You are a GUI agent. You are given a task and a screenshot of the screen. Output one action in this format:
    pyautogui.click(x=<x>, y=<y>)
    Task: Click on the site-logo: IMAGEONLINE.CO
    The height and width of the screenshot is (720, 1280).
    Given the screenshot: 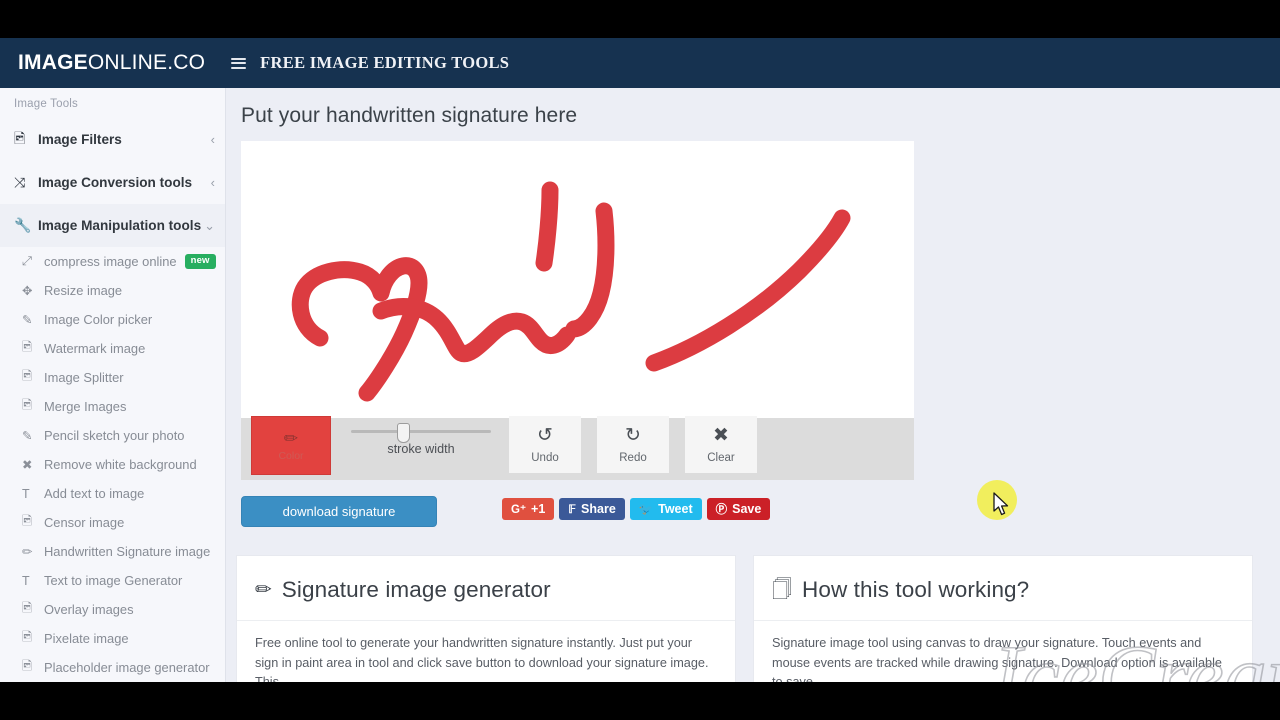 What is the action you would take?
    pyautogui.click(x=111, y=63)
    